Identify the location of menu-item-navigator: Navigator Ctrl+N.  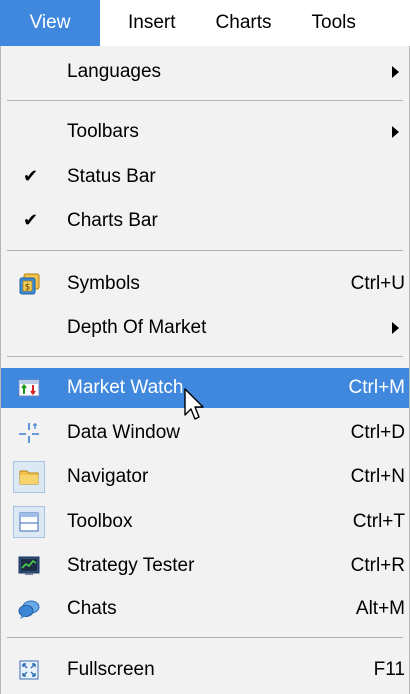
(205, 477).